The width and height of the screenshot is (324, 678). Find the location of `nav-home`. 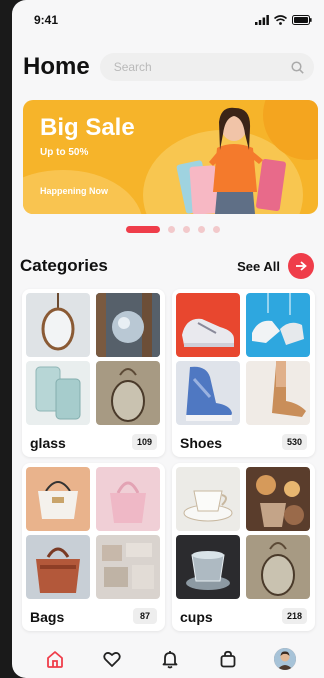

nav-home is located at coordinates (55, 659).